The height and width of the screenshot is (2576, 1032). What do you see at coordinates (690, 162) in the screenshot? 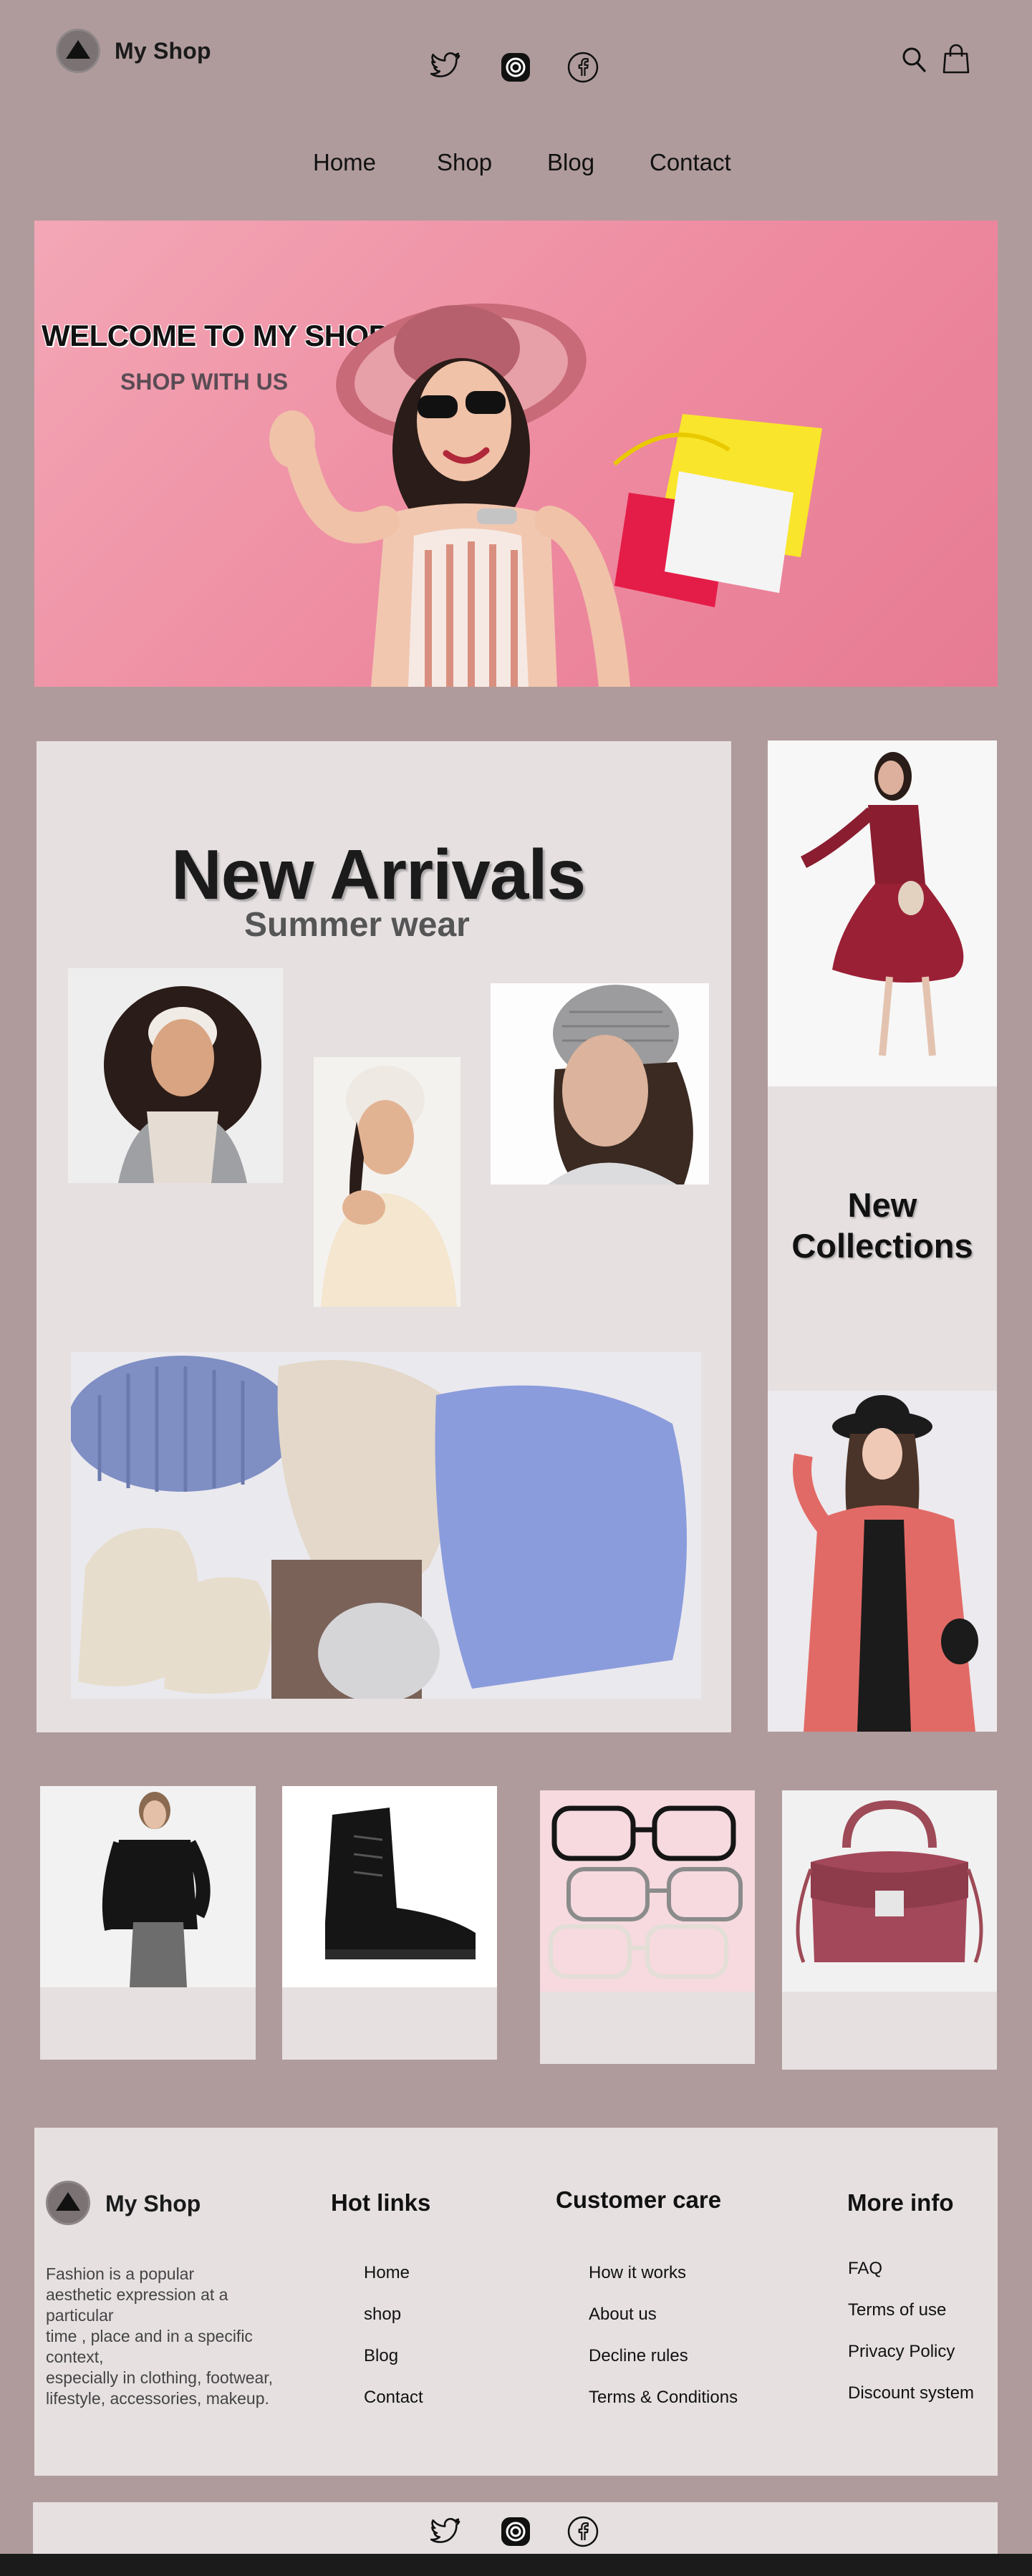
I see `nav-contact: Contact` at bounding box center [690, 162].